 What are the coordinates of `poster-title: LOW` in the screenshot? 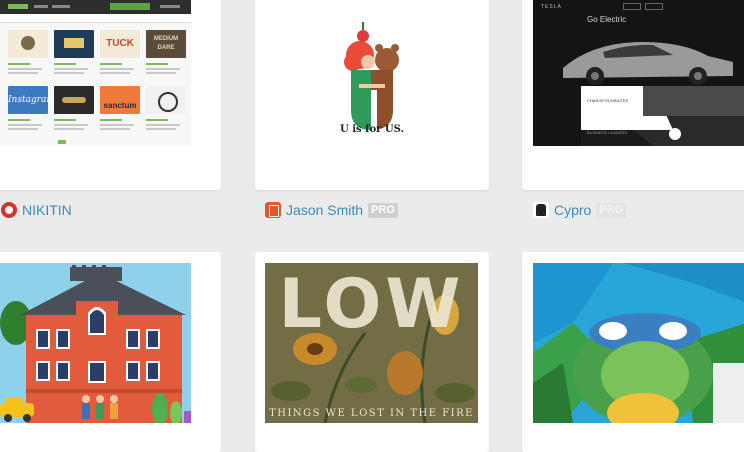 It's located at (371, 304).